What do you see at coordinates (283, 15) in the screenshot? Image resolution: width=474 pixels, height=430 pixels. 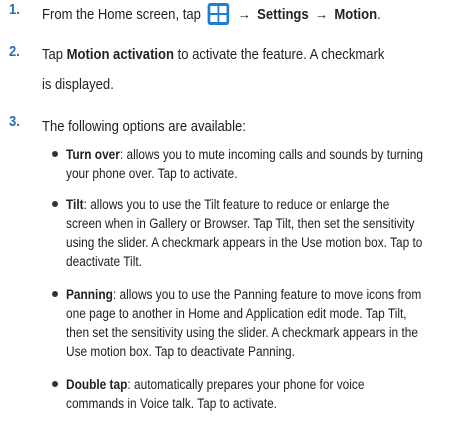 I see `settings-label: Settings` at bounding box center [283, 15].